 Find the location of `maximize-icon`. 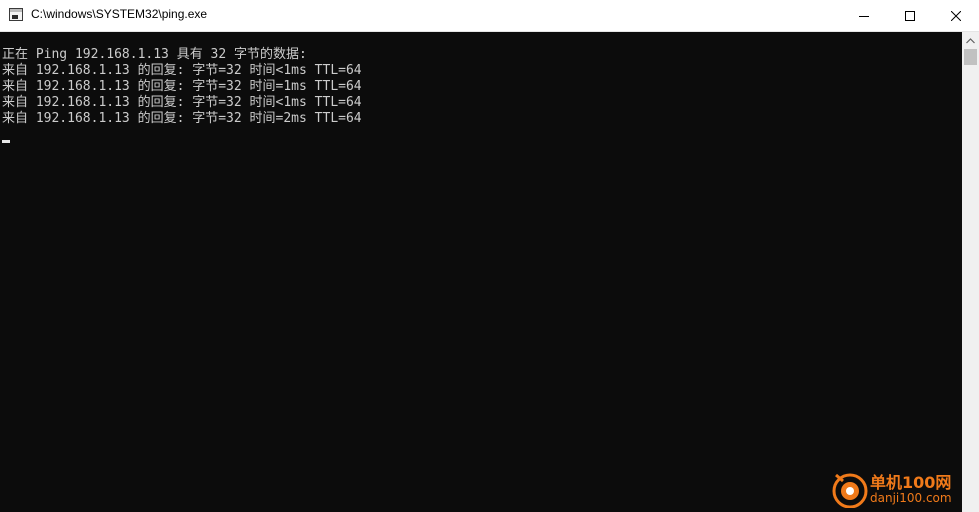

maximize-icon is located at coordinates (910, 15).